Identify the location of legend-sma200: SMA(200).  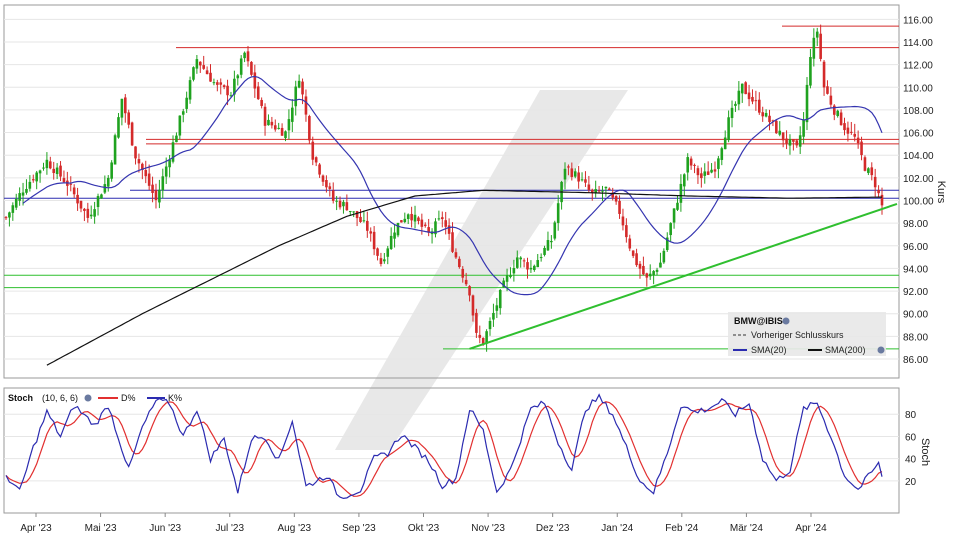
(845, 350).